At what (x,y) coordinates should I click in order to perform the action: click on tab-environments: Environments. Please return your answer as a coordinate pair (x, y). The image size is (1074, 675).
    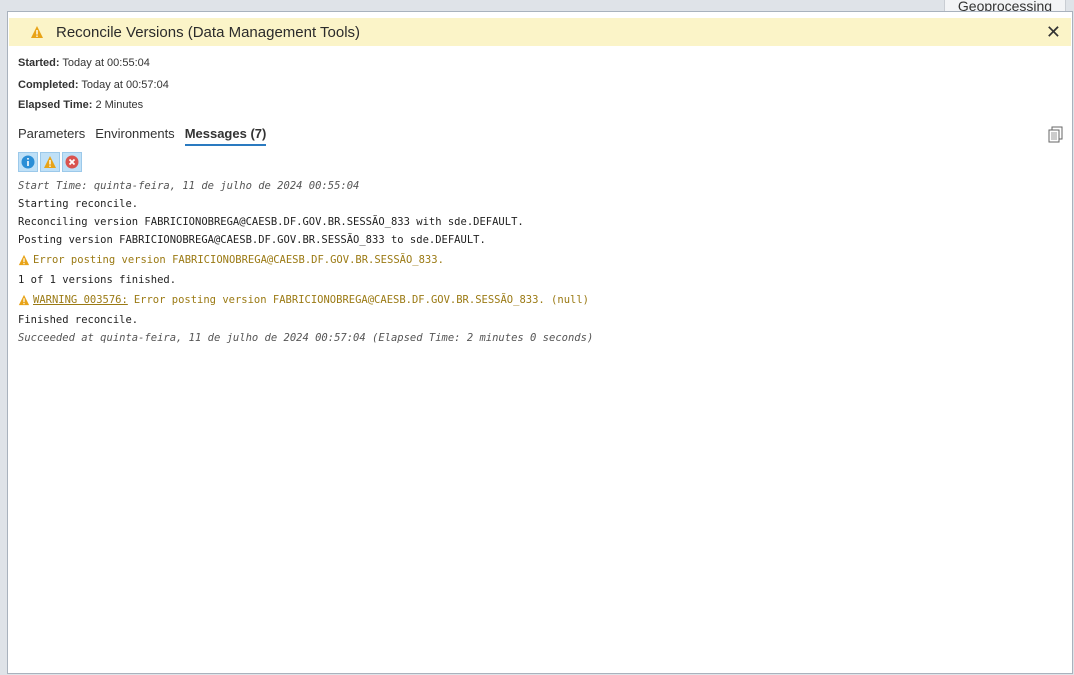
    Looking at the image, I should click on (134, 136).